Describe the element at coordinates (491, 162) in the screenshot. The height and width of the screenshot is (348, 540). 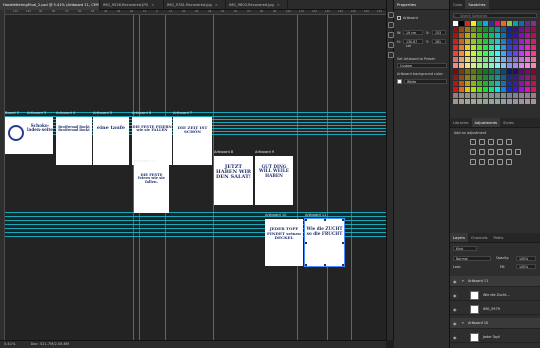
I see `threshold-icon` at that location.